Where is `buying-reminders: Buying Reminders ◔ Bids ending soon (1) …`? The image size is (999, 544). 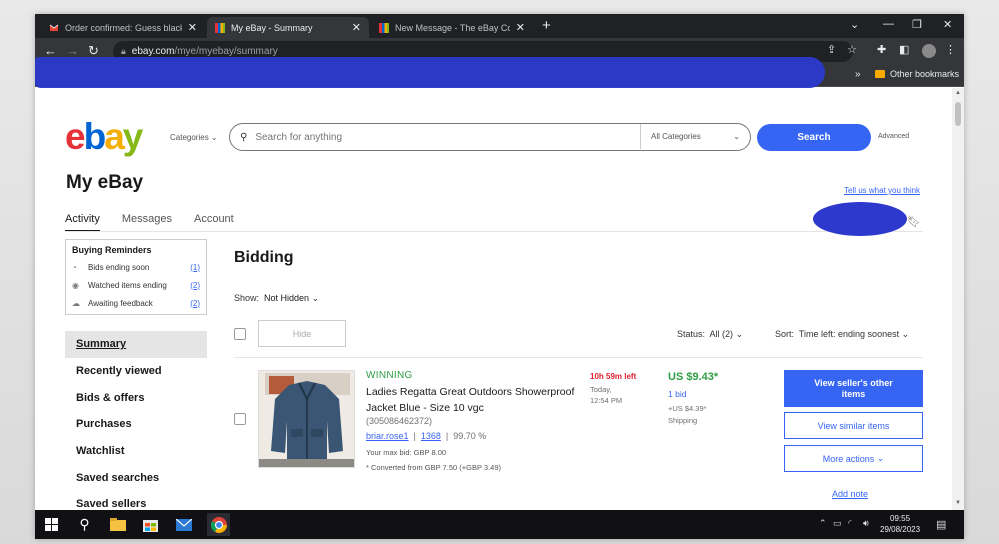
buying-reminders: Buying Reminders ◔ Bids ending soon (1) … is located at coordinates (136, 277).